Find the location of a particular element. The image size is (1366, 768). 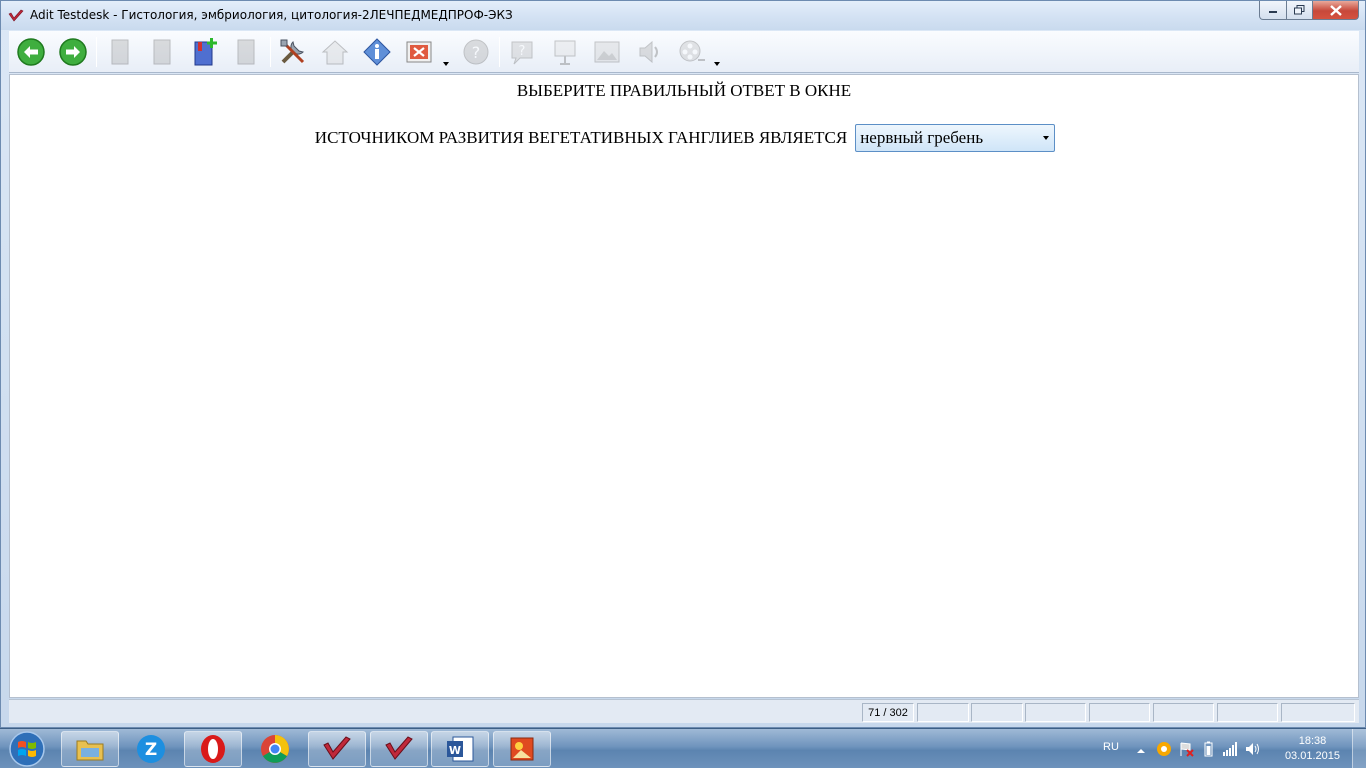

home-icon is located at coordinates (335, 52).